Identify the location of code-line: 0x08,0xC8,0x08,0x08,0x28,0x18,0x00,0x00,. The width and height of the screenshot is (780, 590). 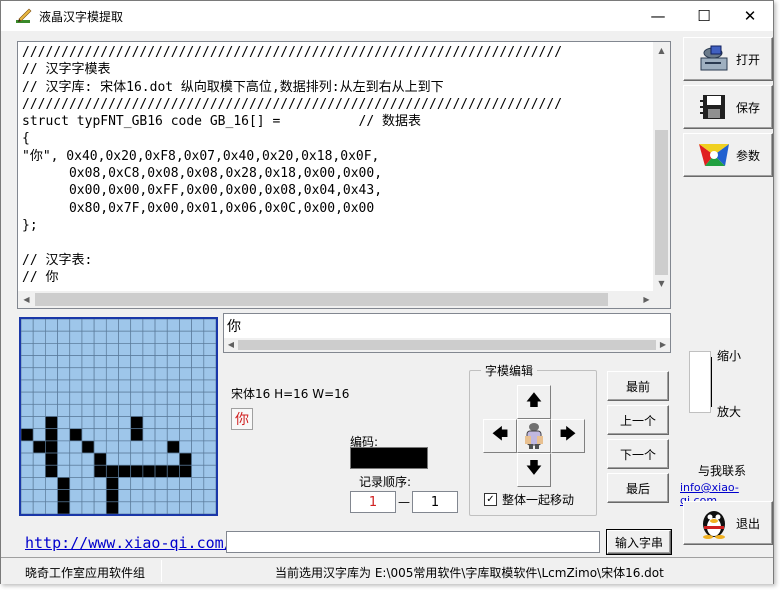
(202, 173).